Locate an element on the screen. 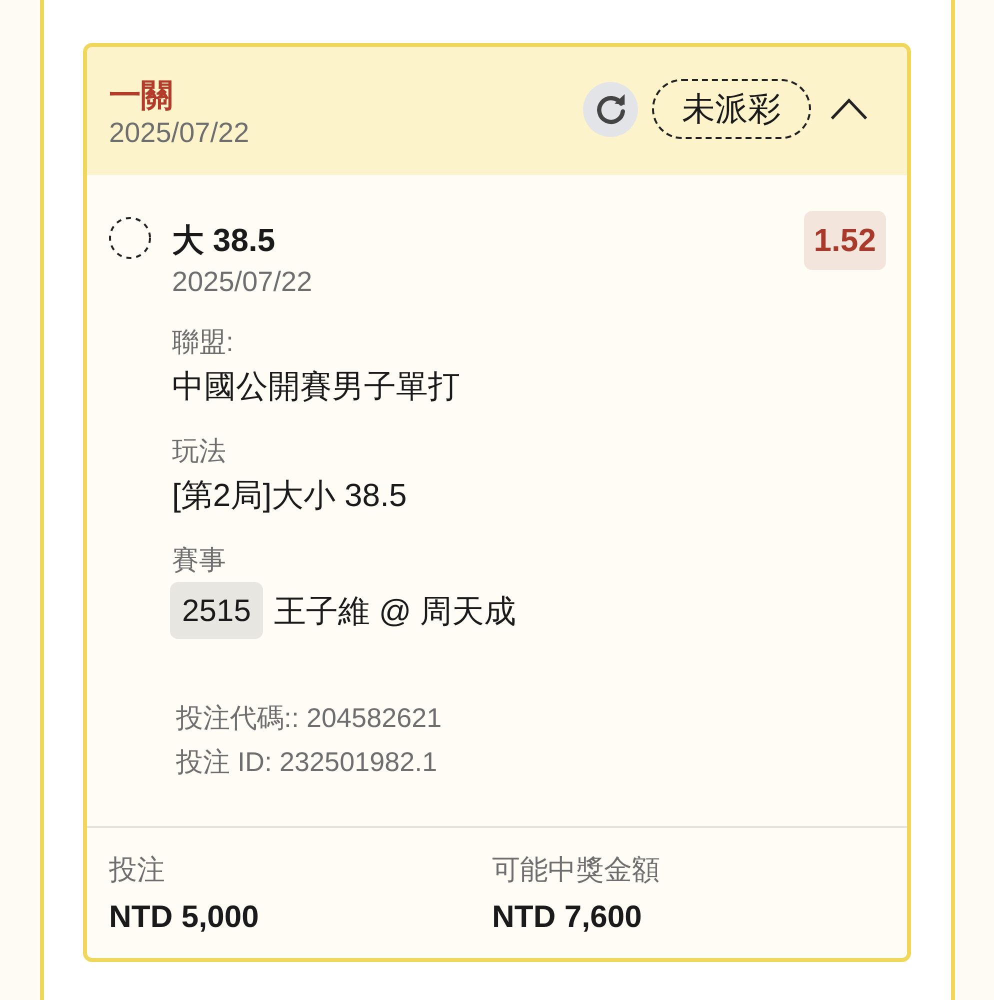 This screenshot has height=1000, width=994. summary-label: 可能中獎金額 is located at coordinates (576, 870).